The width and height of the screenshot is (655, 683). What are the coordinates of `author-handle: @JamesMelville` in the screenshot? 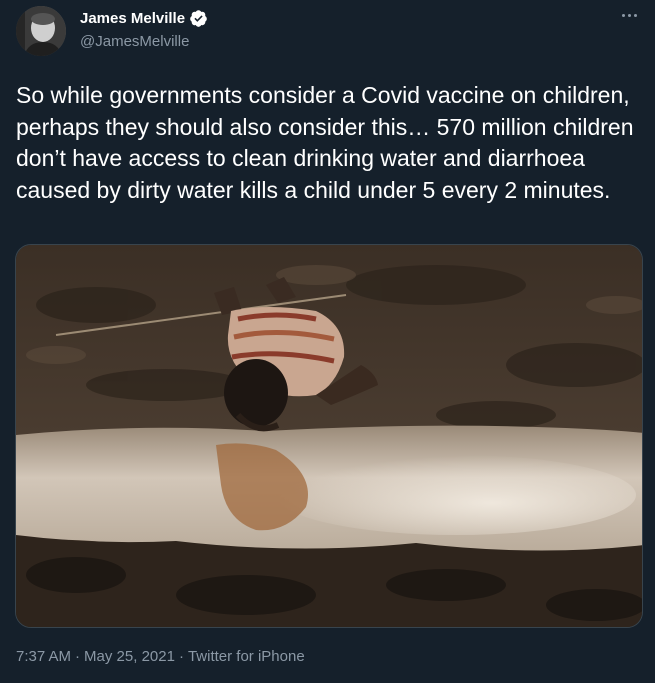 It's located at (134, 41).